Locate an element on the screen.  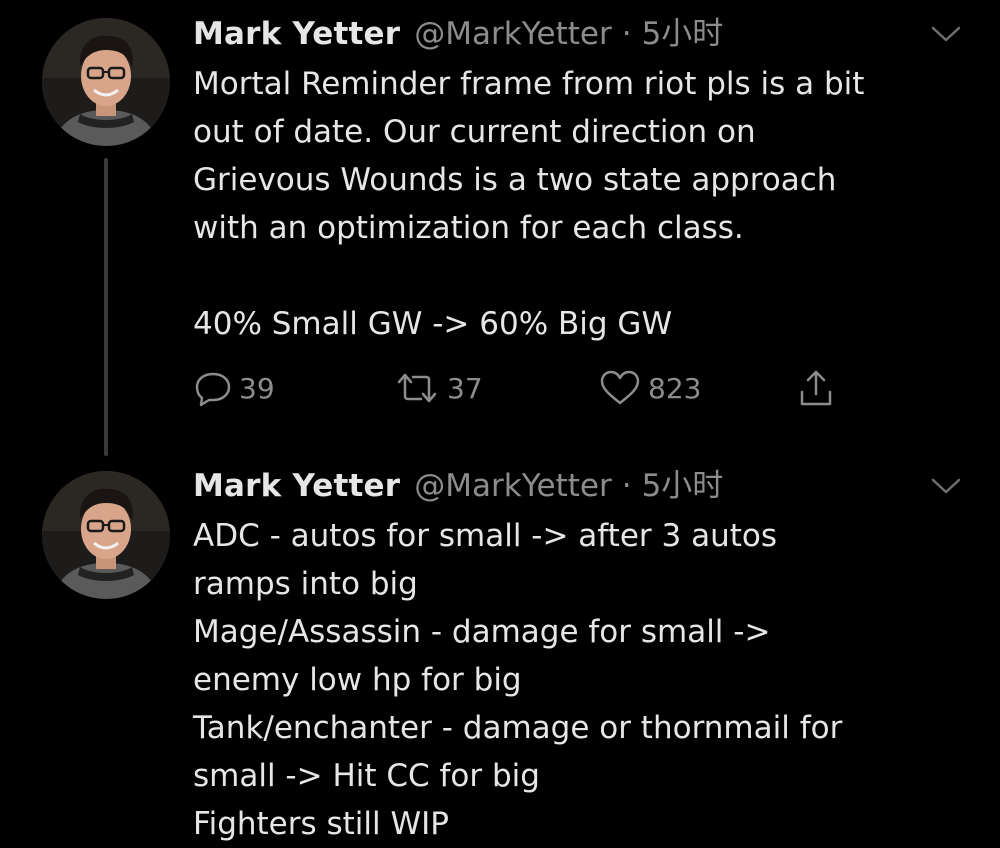
share-icon is located at coordinates (816, 388).